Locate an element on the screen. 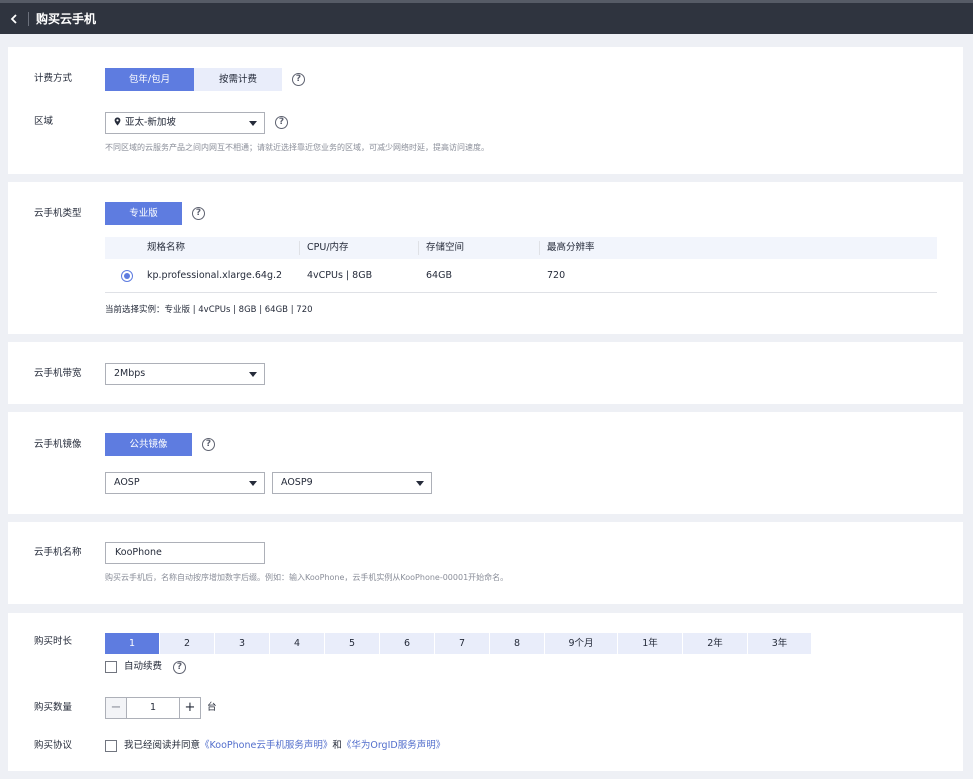 The image size is (973, 779). image-label: 云手机镜像 is located at coordinates (58, 444).